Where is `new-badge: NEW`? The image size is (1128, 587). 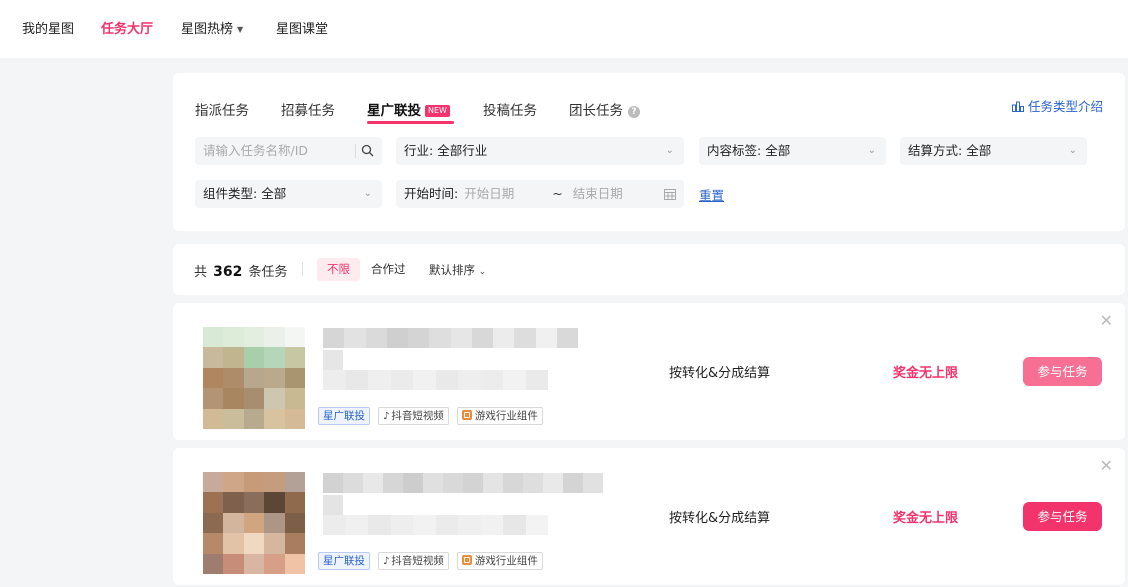 new-badge: NEW is located at coordinates (437, 111).